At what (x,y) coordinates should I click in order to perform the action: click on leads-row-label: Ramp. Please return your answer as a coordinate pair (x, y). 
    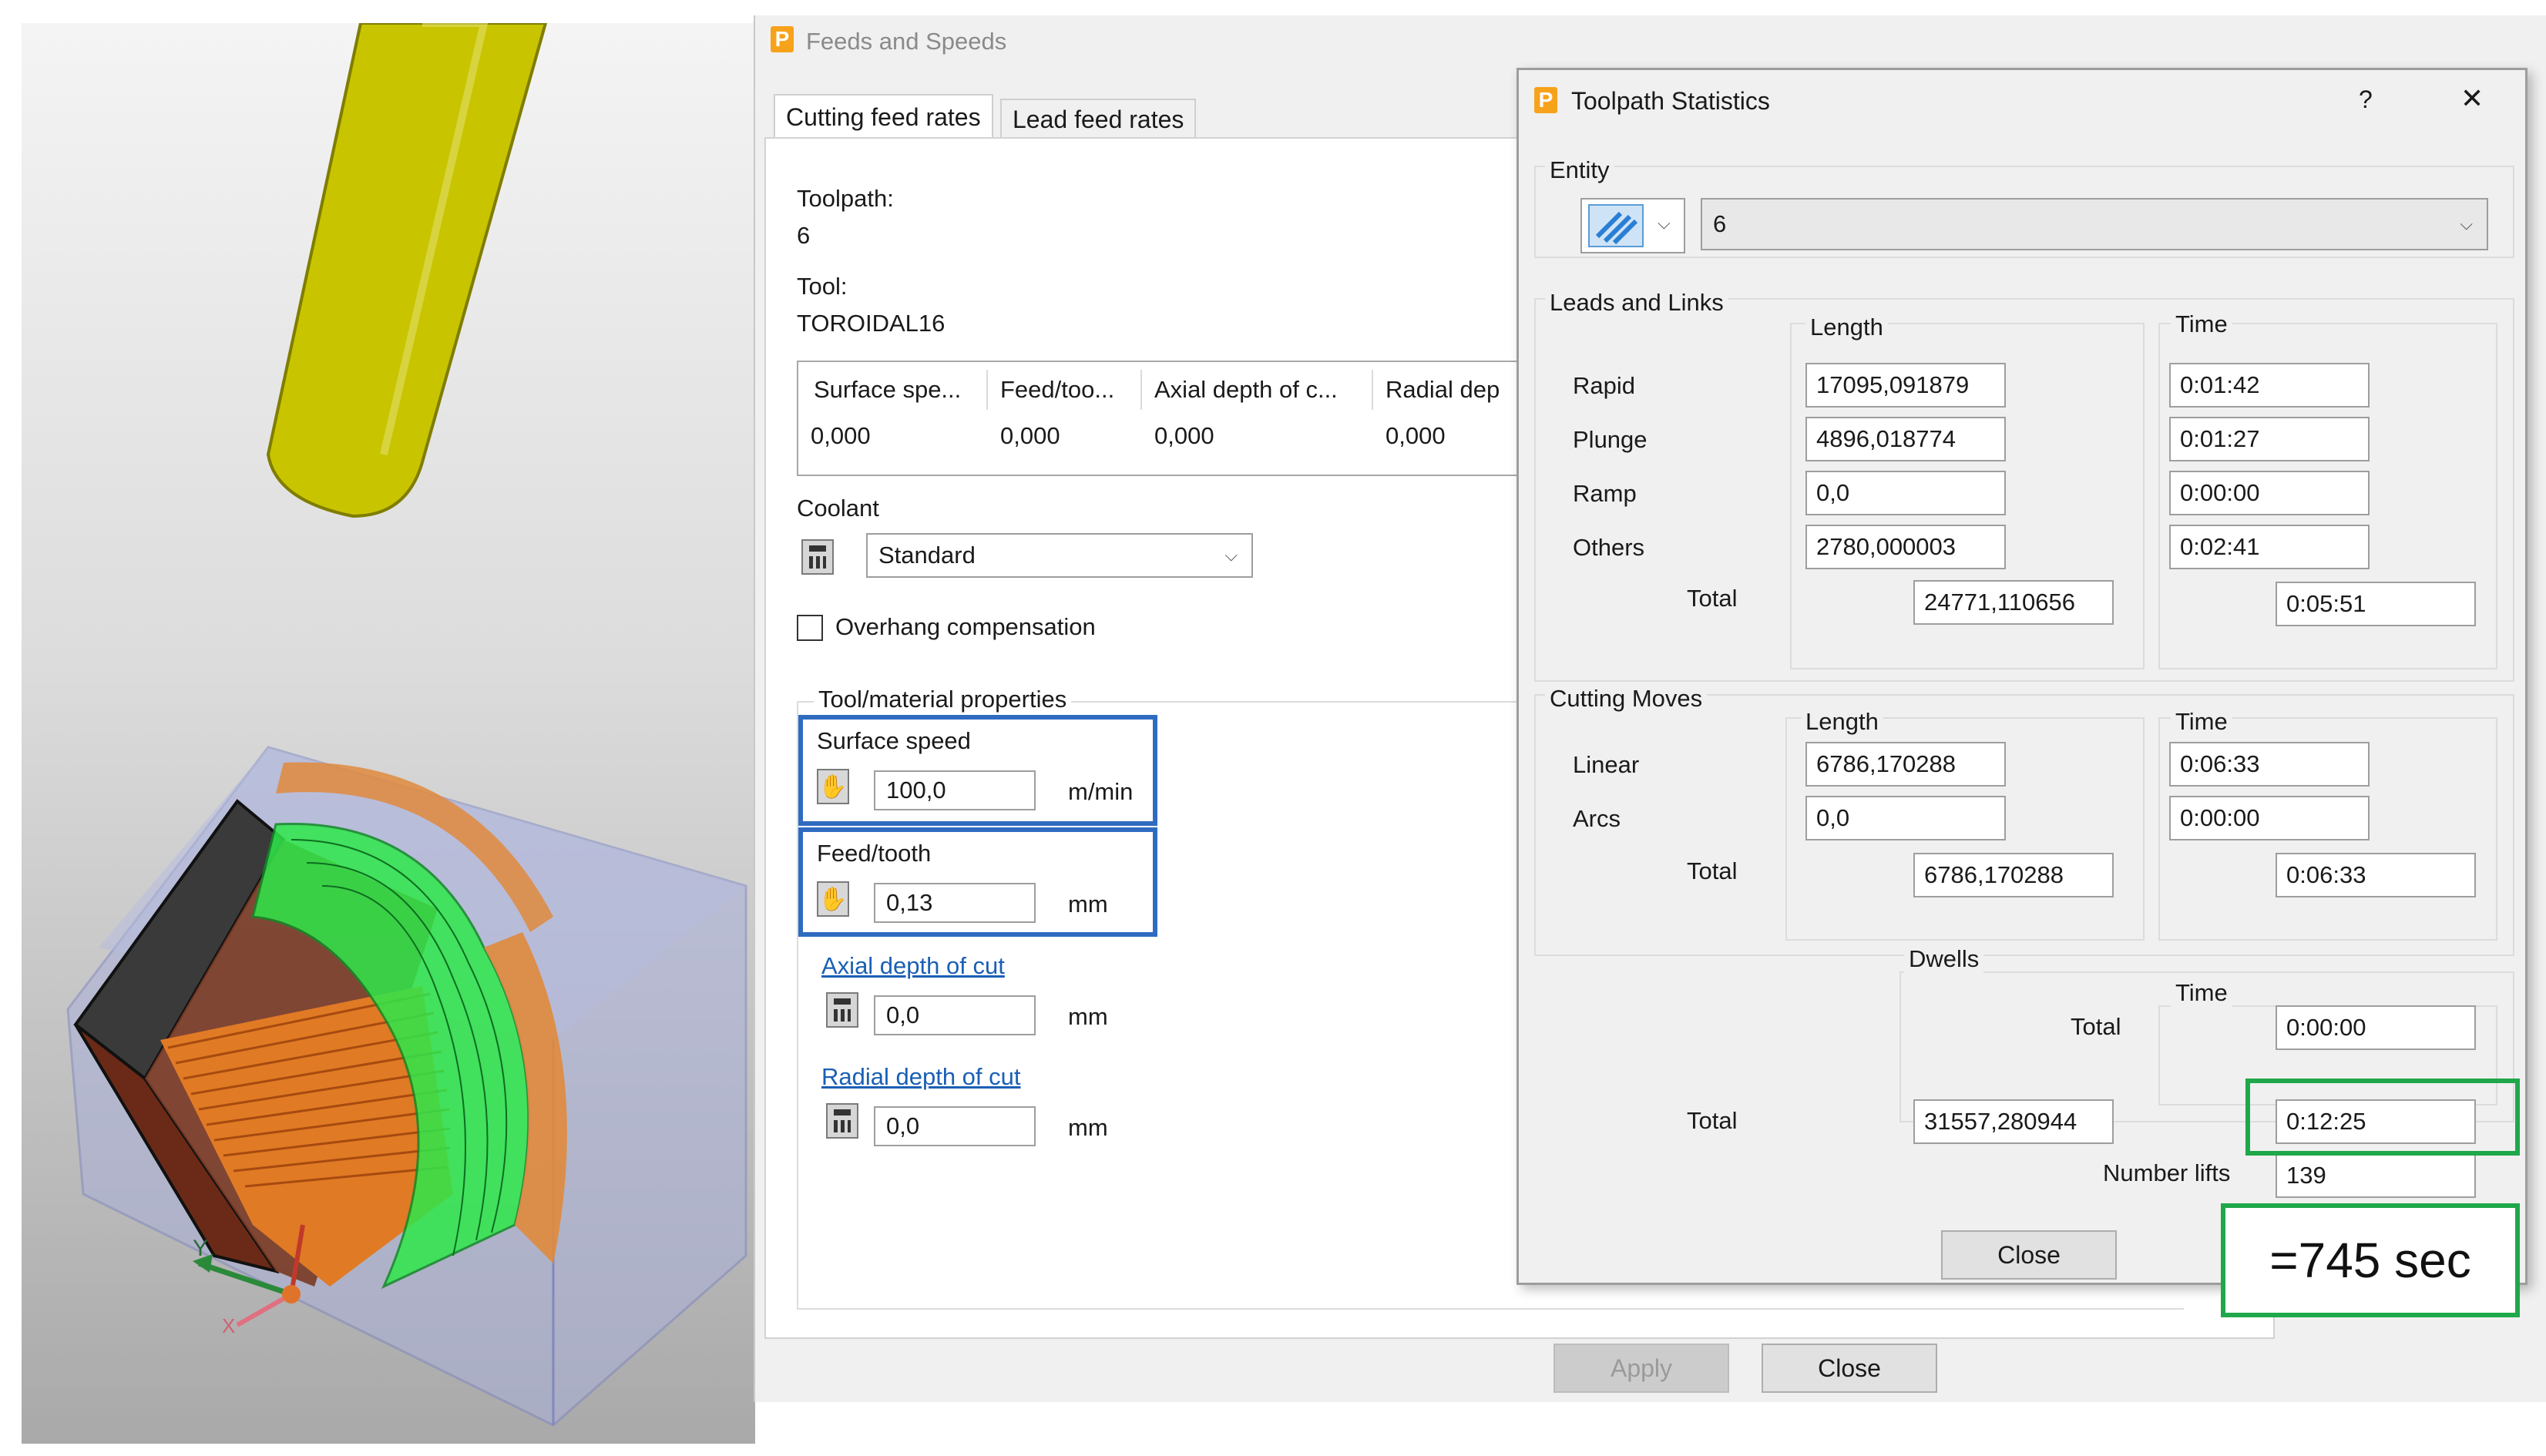
    Looking at the image, I should click on (1605, 493).